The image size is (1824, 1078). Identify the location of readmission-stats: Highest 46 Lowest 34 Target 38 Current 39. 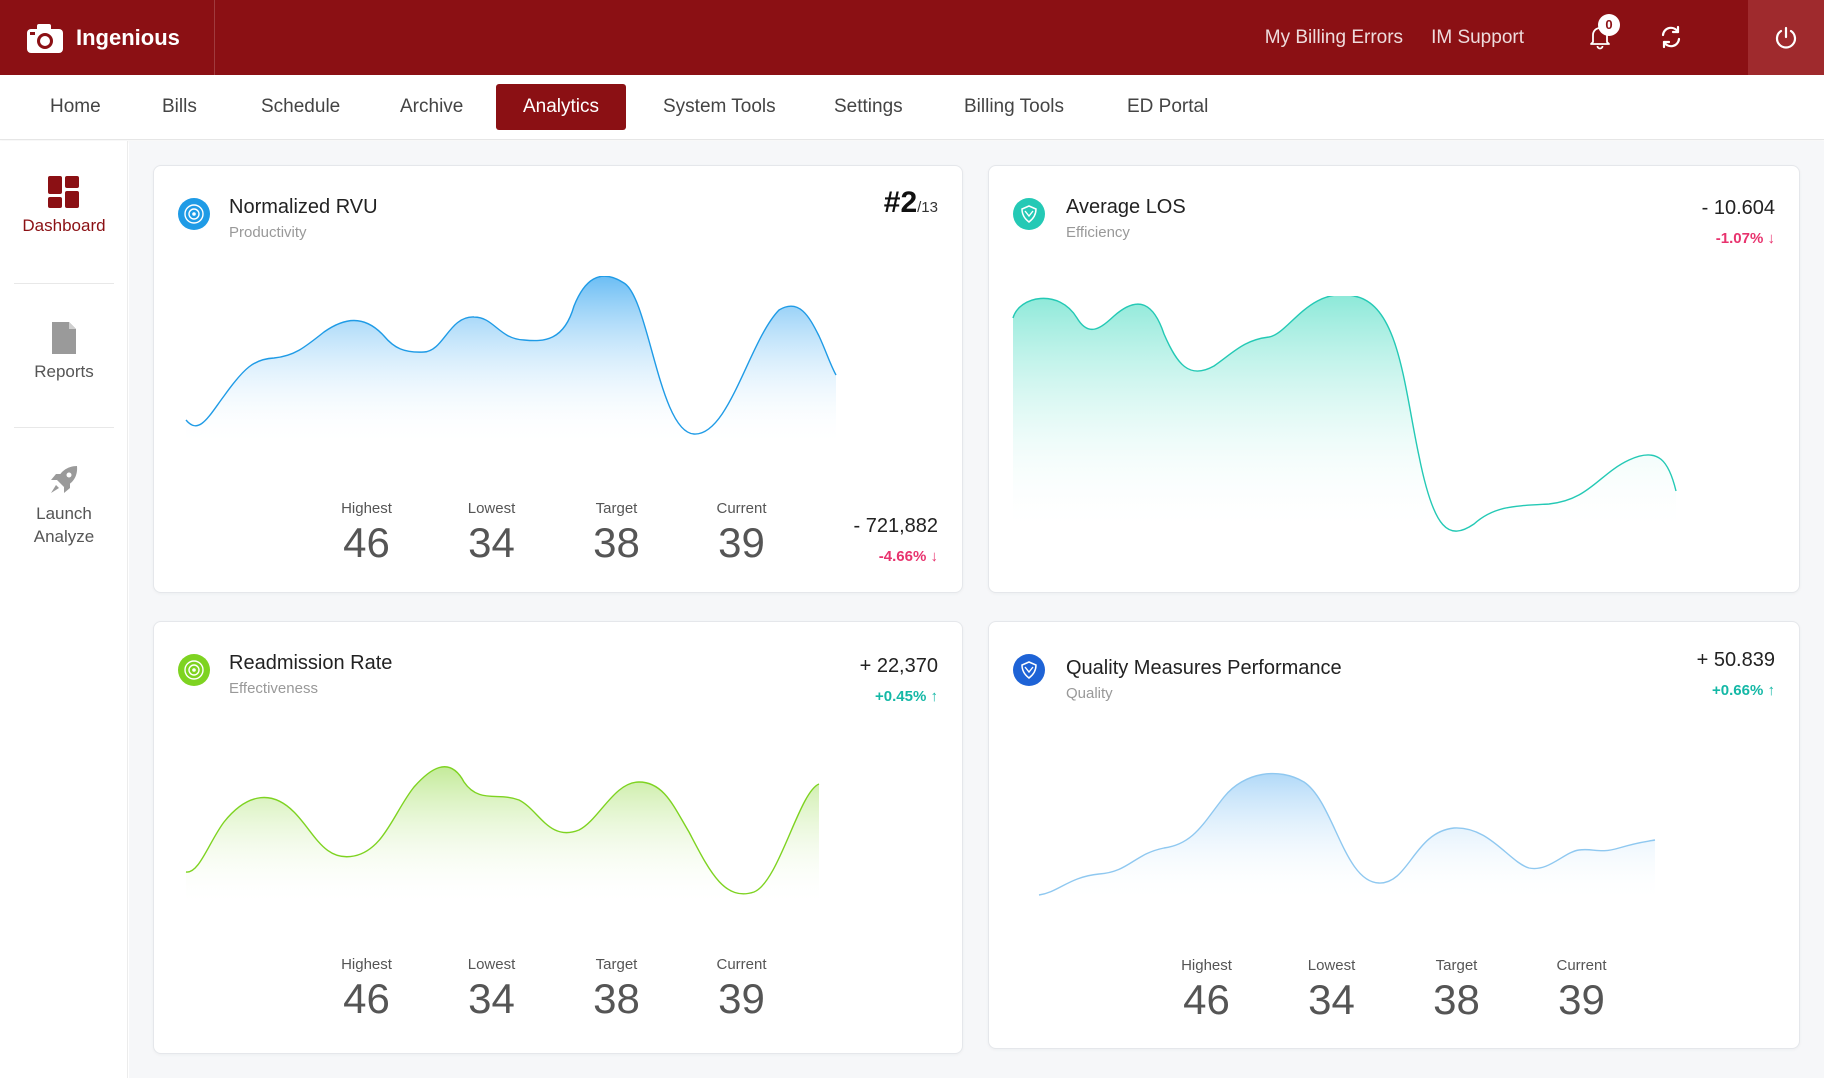
(554, 989).